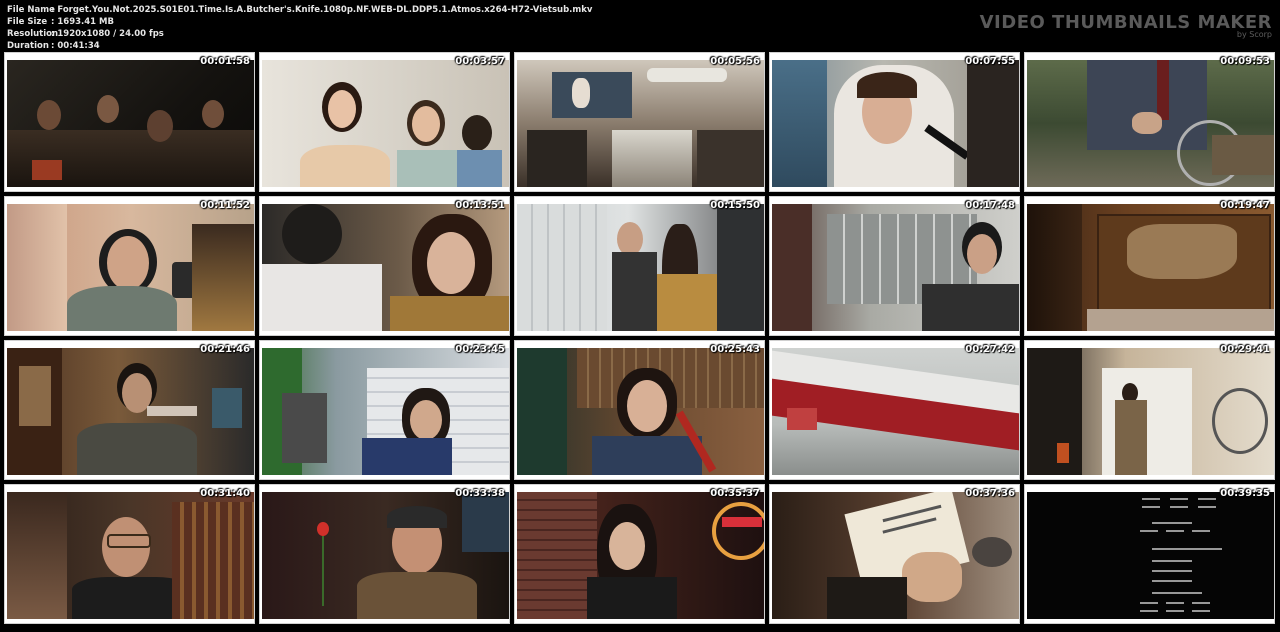 The image size is (1280, 632). I want to click on thumbnail: 00:11:52, so click(129, 266).